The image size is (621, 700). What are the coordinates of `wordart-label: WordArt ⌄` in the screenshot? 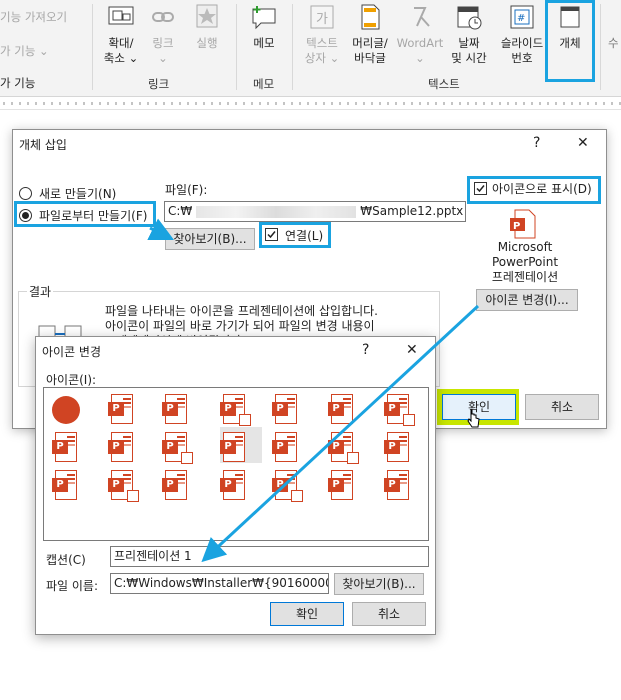 It's located at (420, 50).